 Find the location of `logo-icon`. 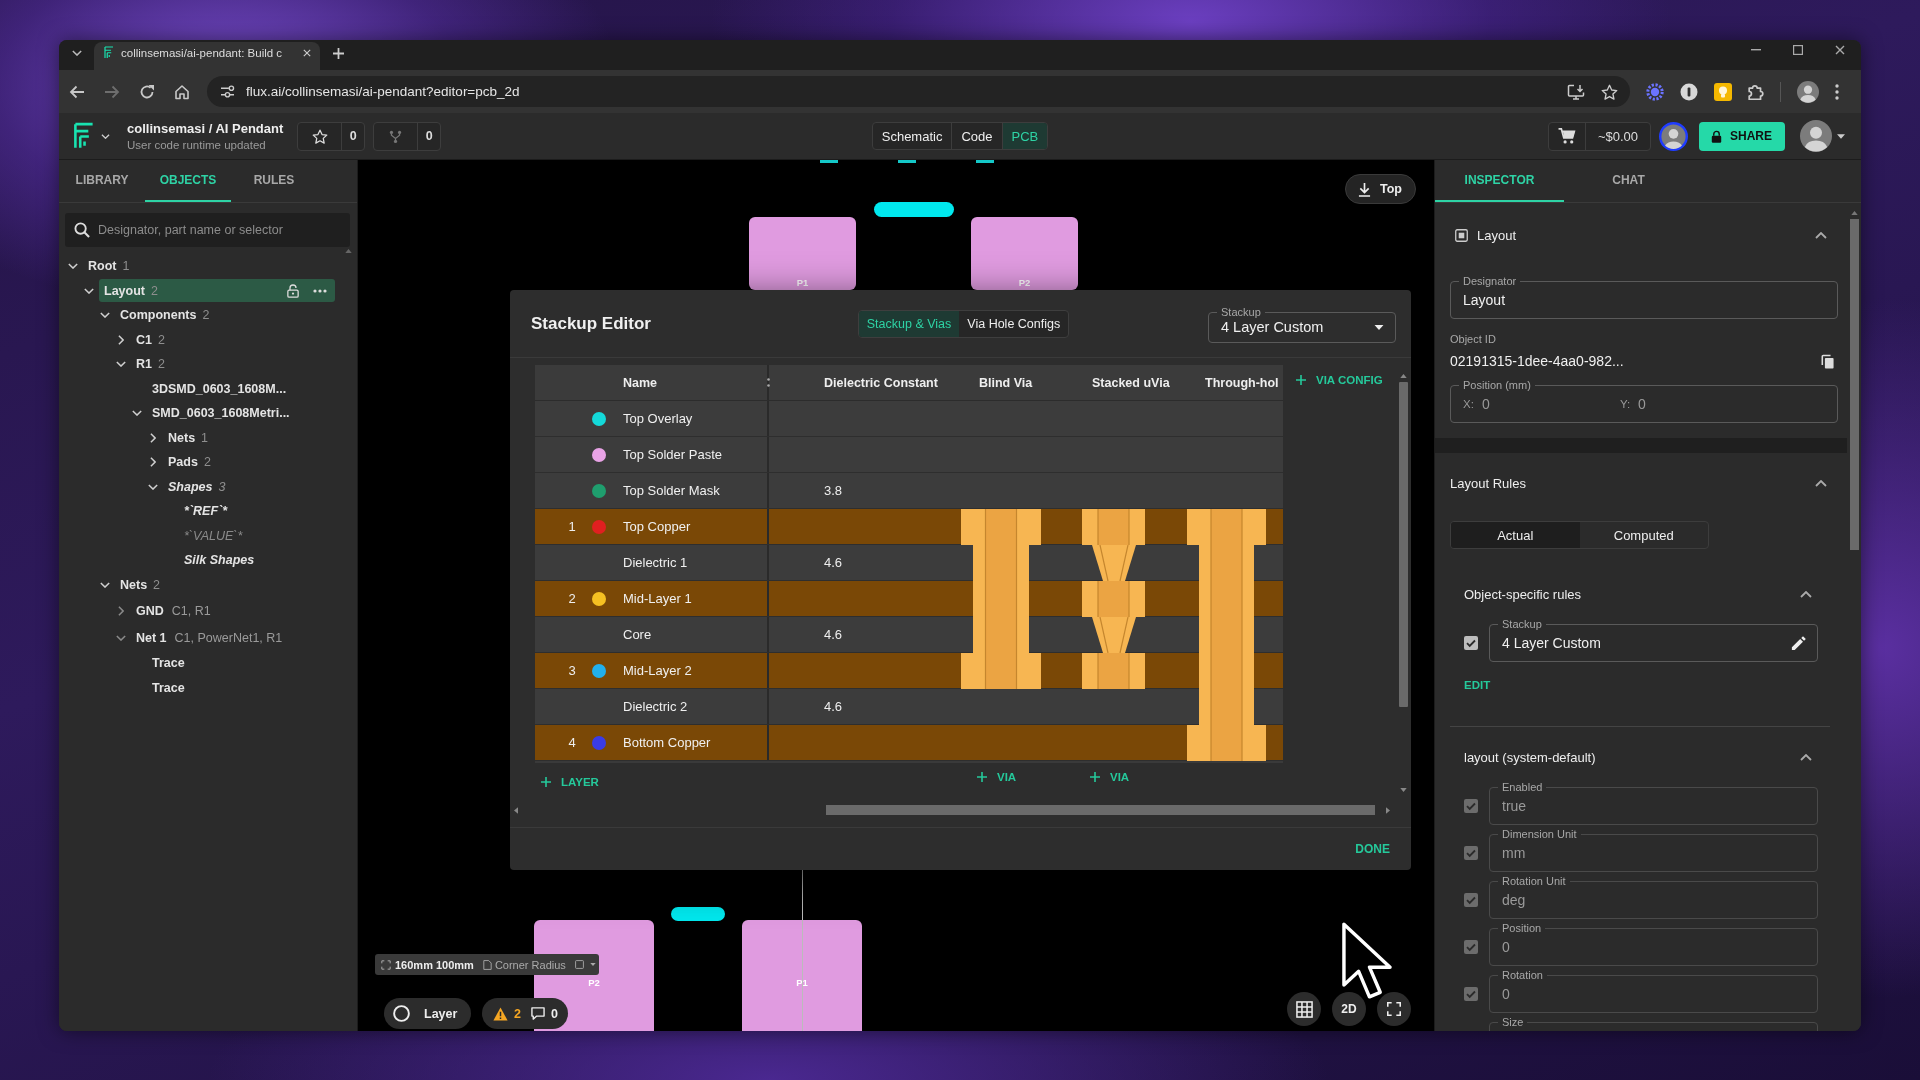

logo-icon is located at coordinates (84, 136).